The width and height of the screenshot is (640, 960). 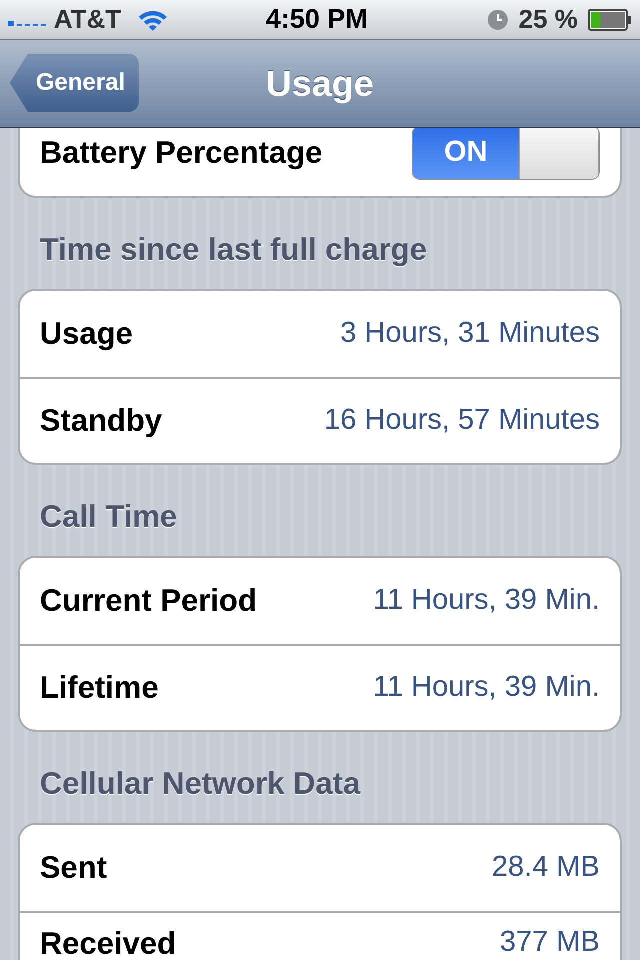 What do you see at coordinates (317, 19) in the screenshot?
I see `clock-time: 4:50 PM` at bounding box center [317, 19].